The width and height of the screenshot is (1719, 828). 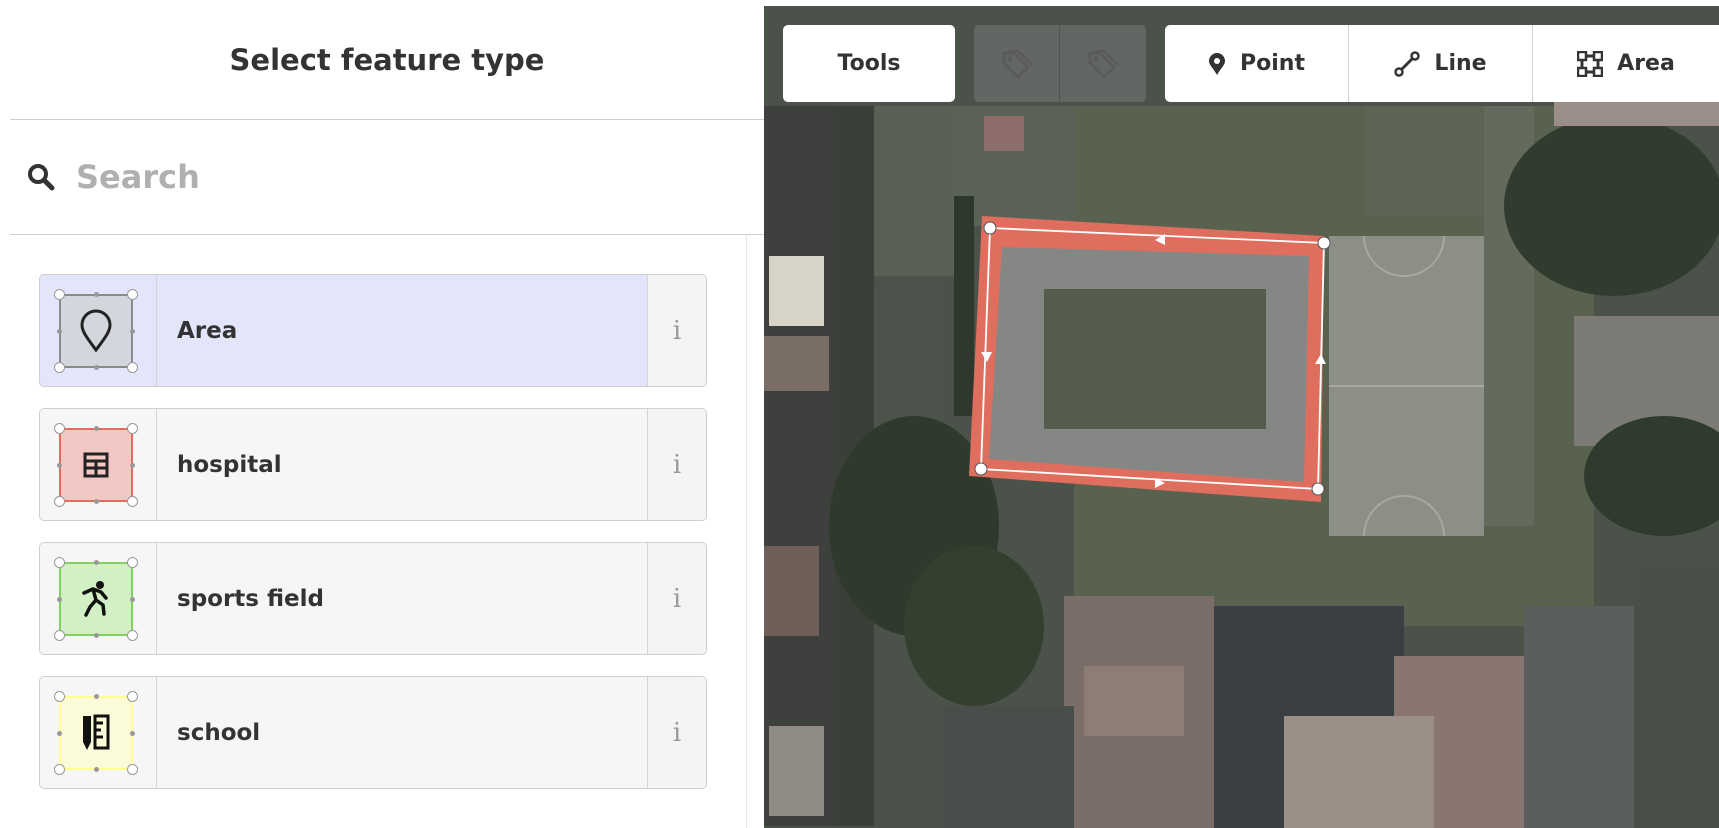 I want to click on preset-item-area: Area i, so click(x=373, y=330).